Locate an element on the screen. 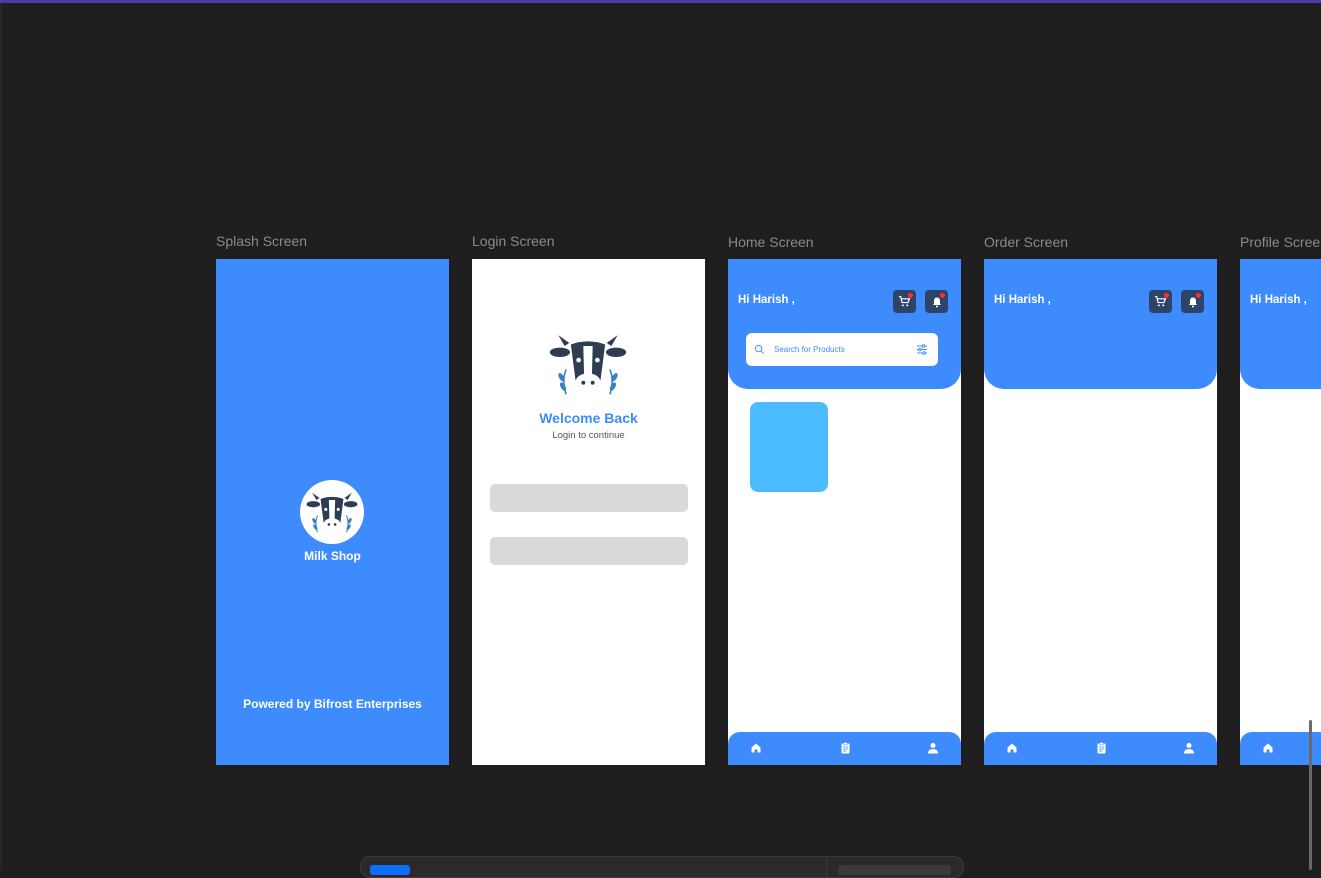  frame-label-profile: Profile Scree is located at coordinates (1280, 242).